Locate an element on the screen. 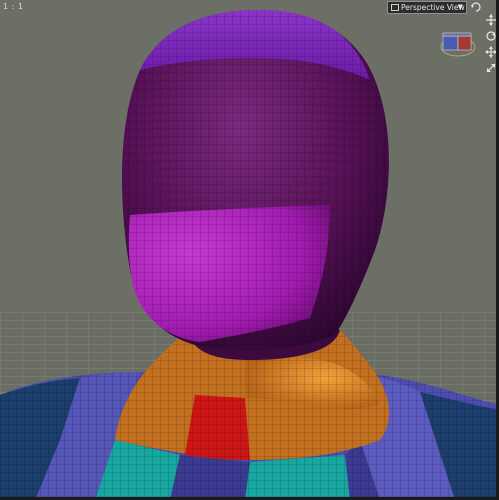 This screenshot has height=500, width=499. coordinate-readout: 1 is located at coordinates (13, 6).